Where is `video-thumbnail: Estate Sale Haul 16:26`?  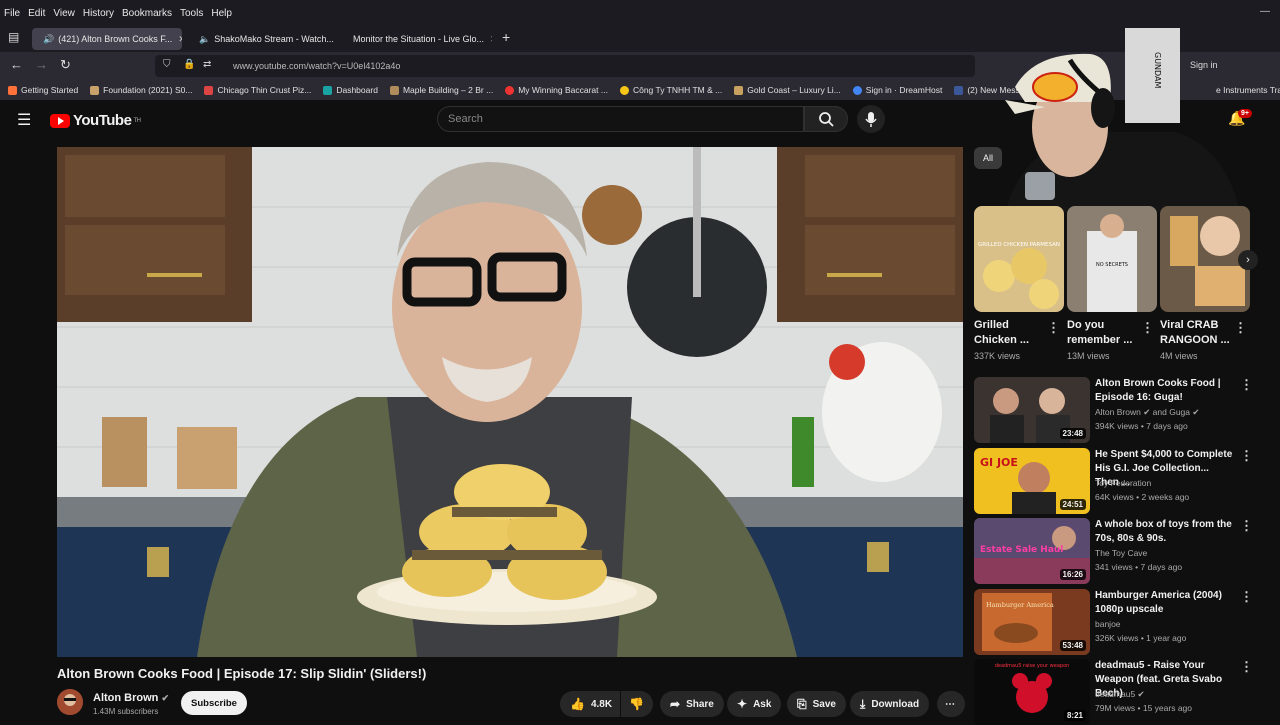 video-thumbnail: Estate Sale Haul 16:26 is located at coordinates (1032, 551).